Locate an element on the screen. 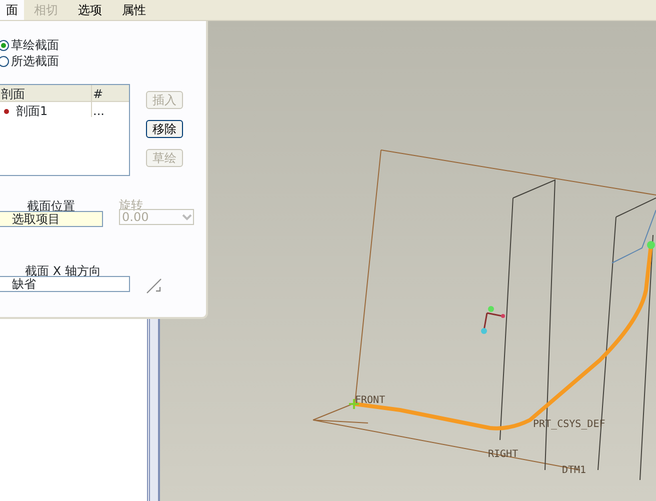  tab: 面 is located at coordinates (12, 10).